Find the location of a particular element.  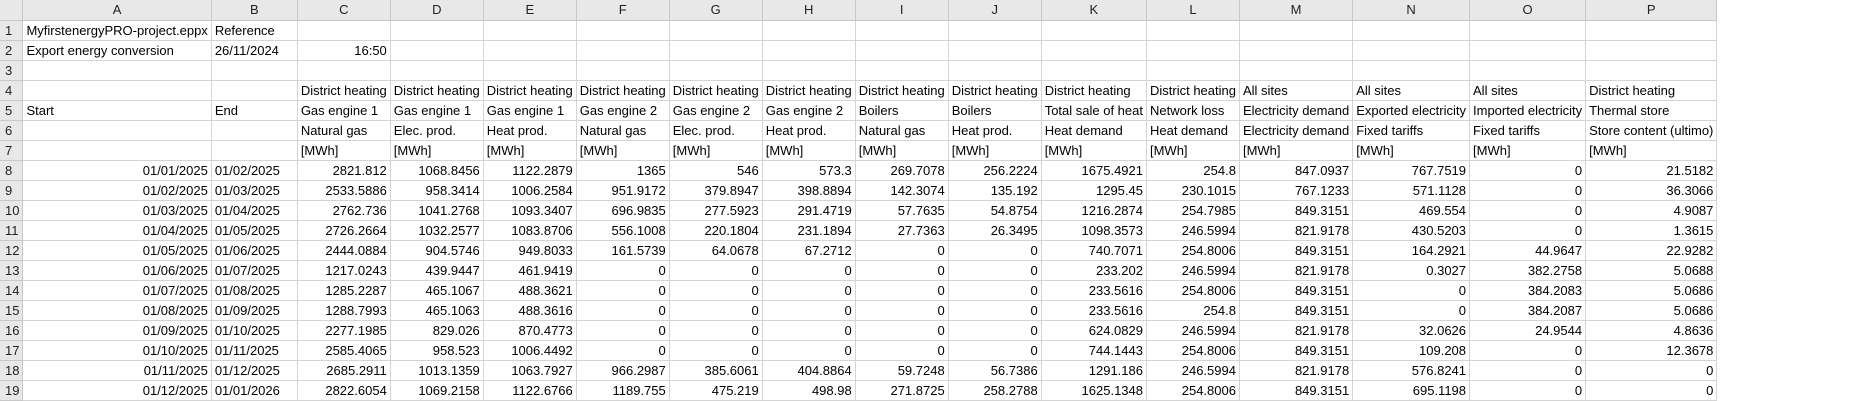

cell-l19: 254.8006 is located at coordinates (1193, 390).